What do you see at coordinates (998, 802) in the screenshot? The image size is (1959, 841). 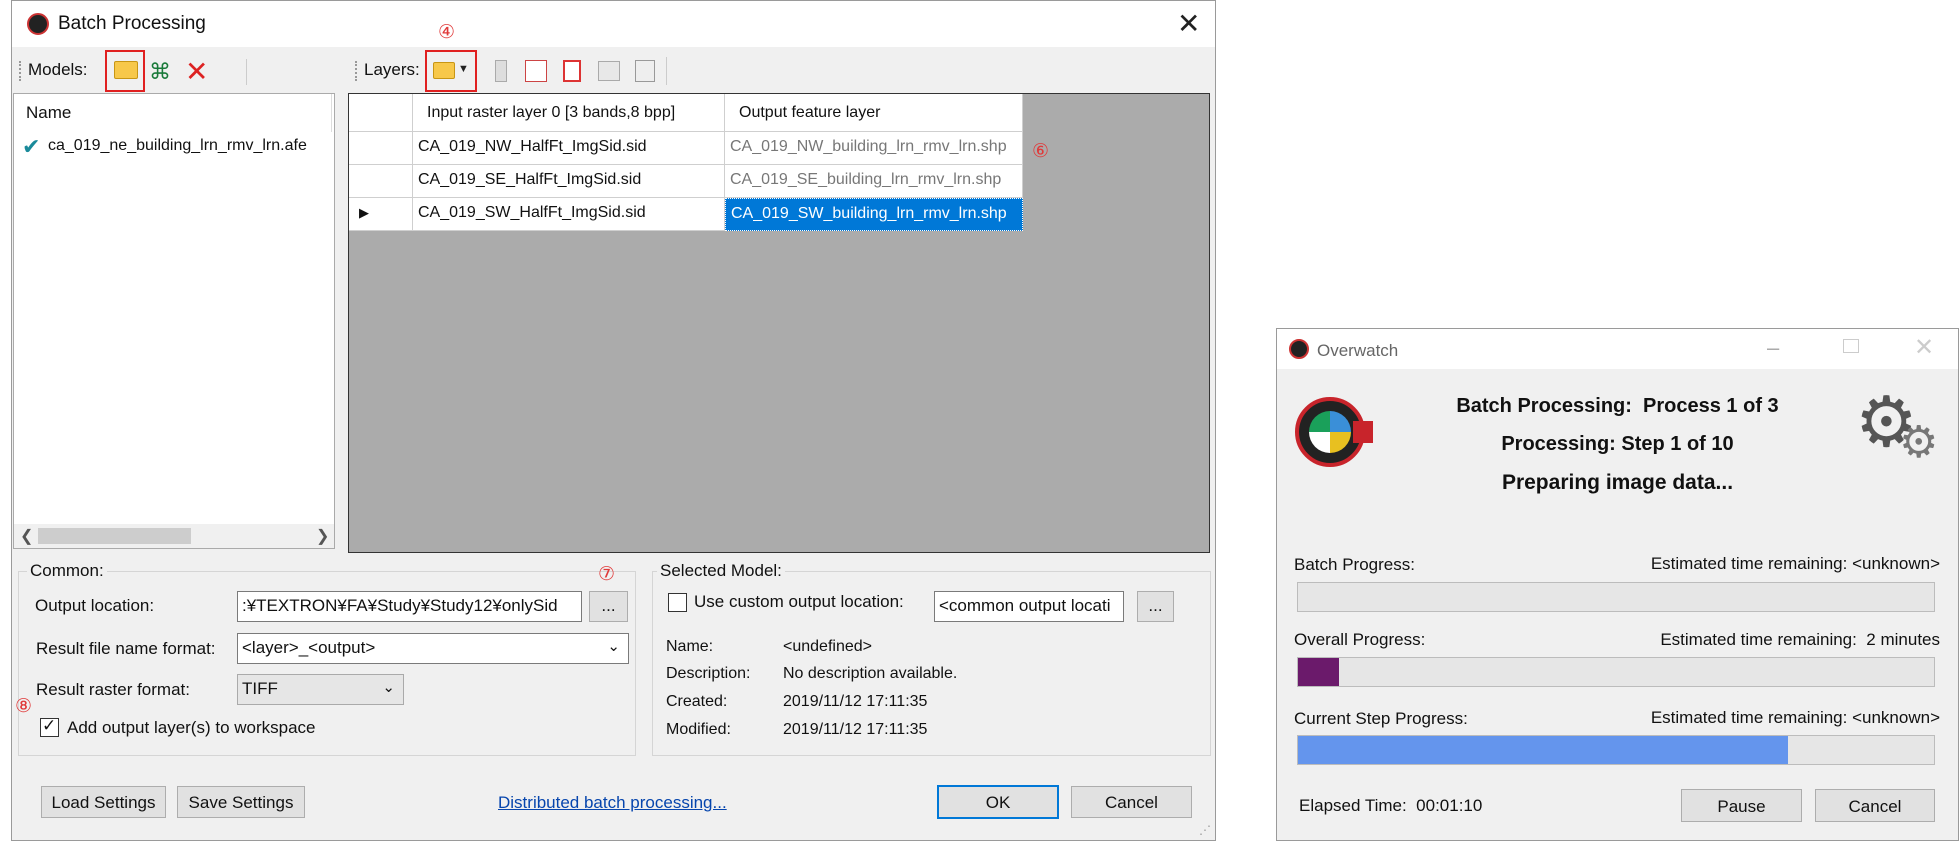 I see `ok-button: OK` at bounding box center [998, 802].